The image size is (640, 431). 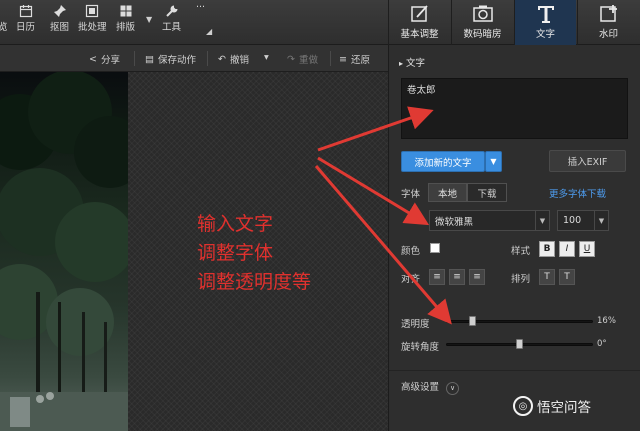 What do you see at coordinates (209, 31) in the screenshot?
I see `toolbar-expand-icon: ◢` at bounding box center [209, 31].